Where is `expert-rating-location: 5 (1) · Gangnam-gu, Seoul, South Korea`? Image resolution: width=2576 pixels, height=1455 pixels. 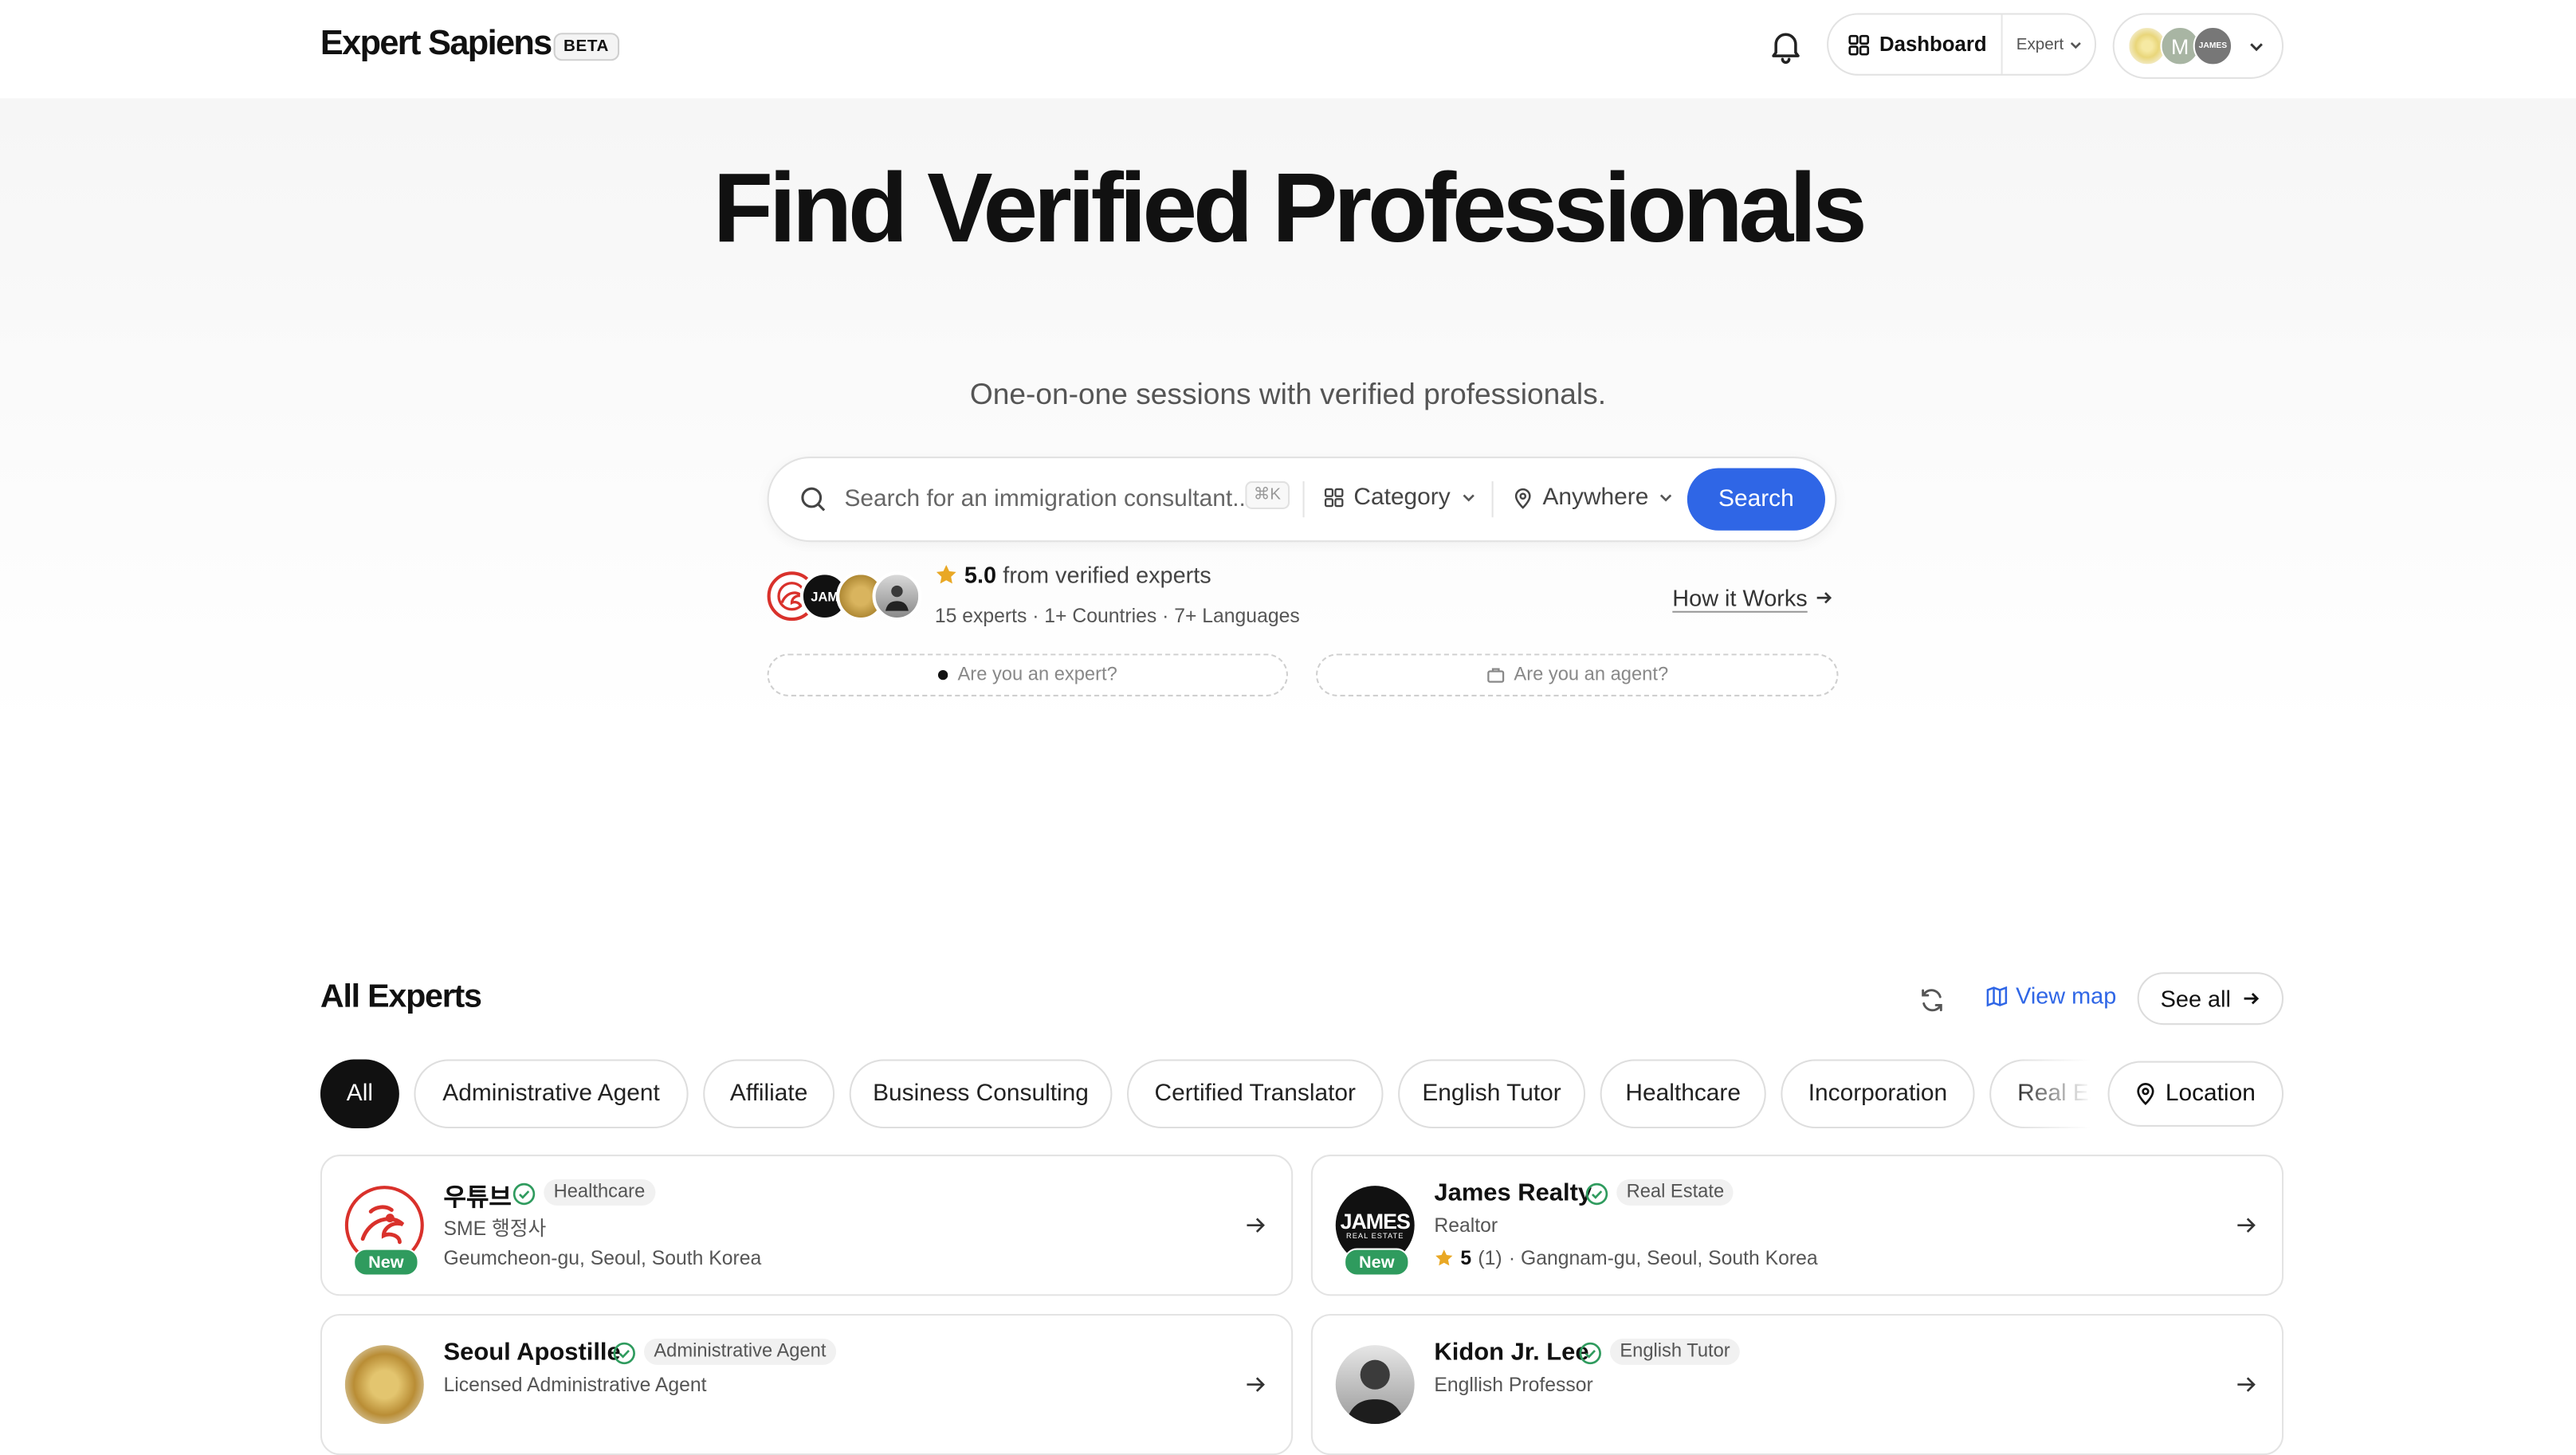 expert-rating-location: 5 (1) · Gangnam-gu, Seoul, South Korea is located at coordinates (1626, 1258).